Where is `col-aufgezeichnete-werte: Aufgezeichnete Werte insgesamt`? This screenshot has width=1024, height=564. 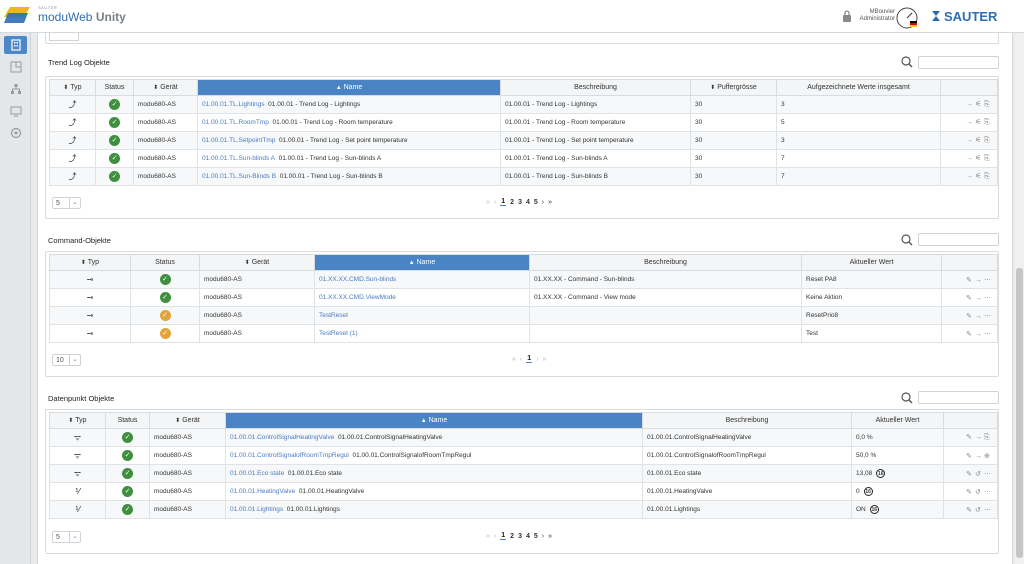
col-aufgezeichnete-werte: Aufgezeichnete Werte insgesamt is located at coordinates (858, 87).